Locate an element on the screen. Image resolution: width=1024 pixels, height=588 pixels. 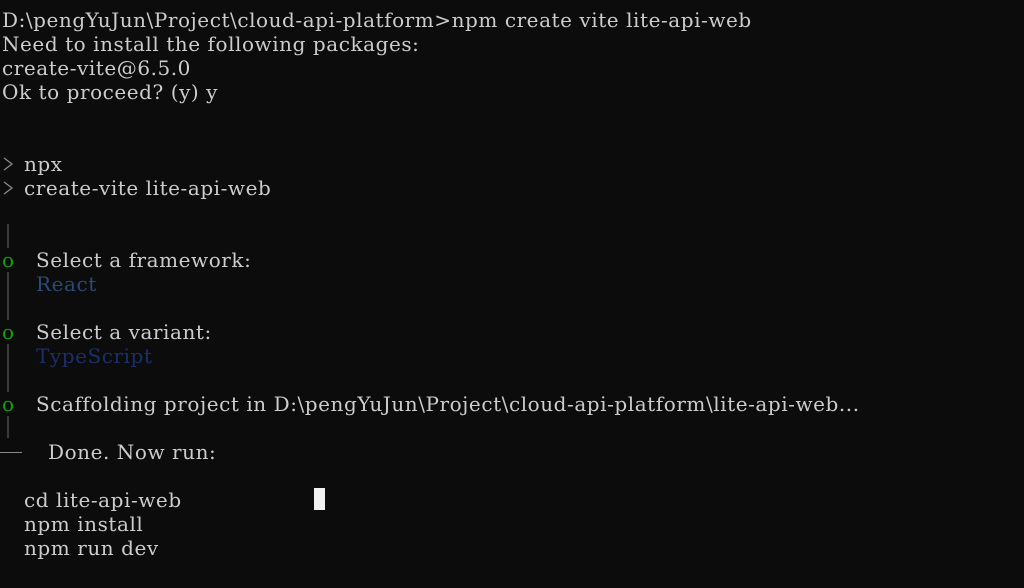
npm-run-dev-command: npm run dev is located at coordinates (91, 548).